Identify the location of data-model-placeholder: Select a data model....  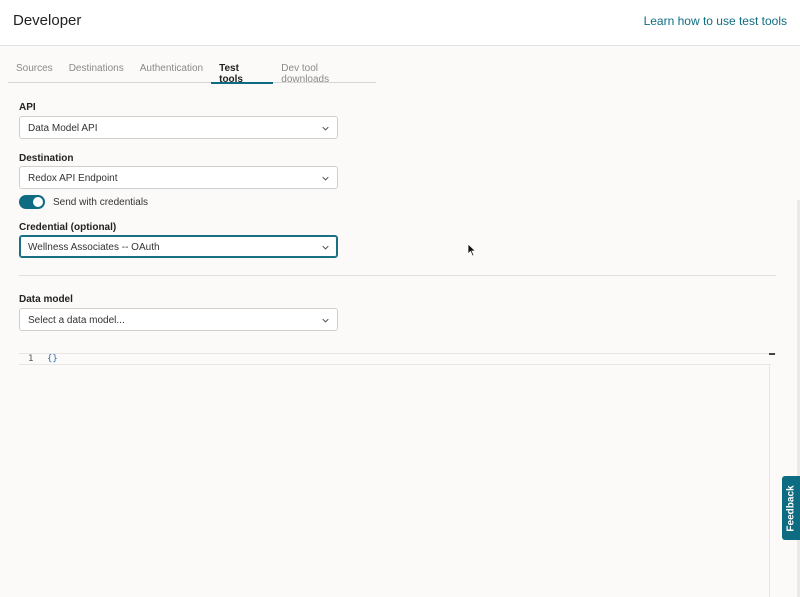
(76, 320).